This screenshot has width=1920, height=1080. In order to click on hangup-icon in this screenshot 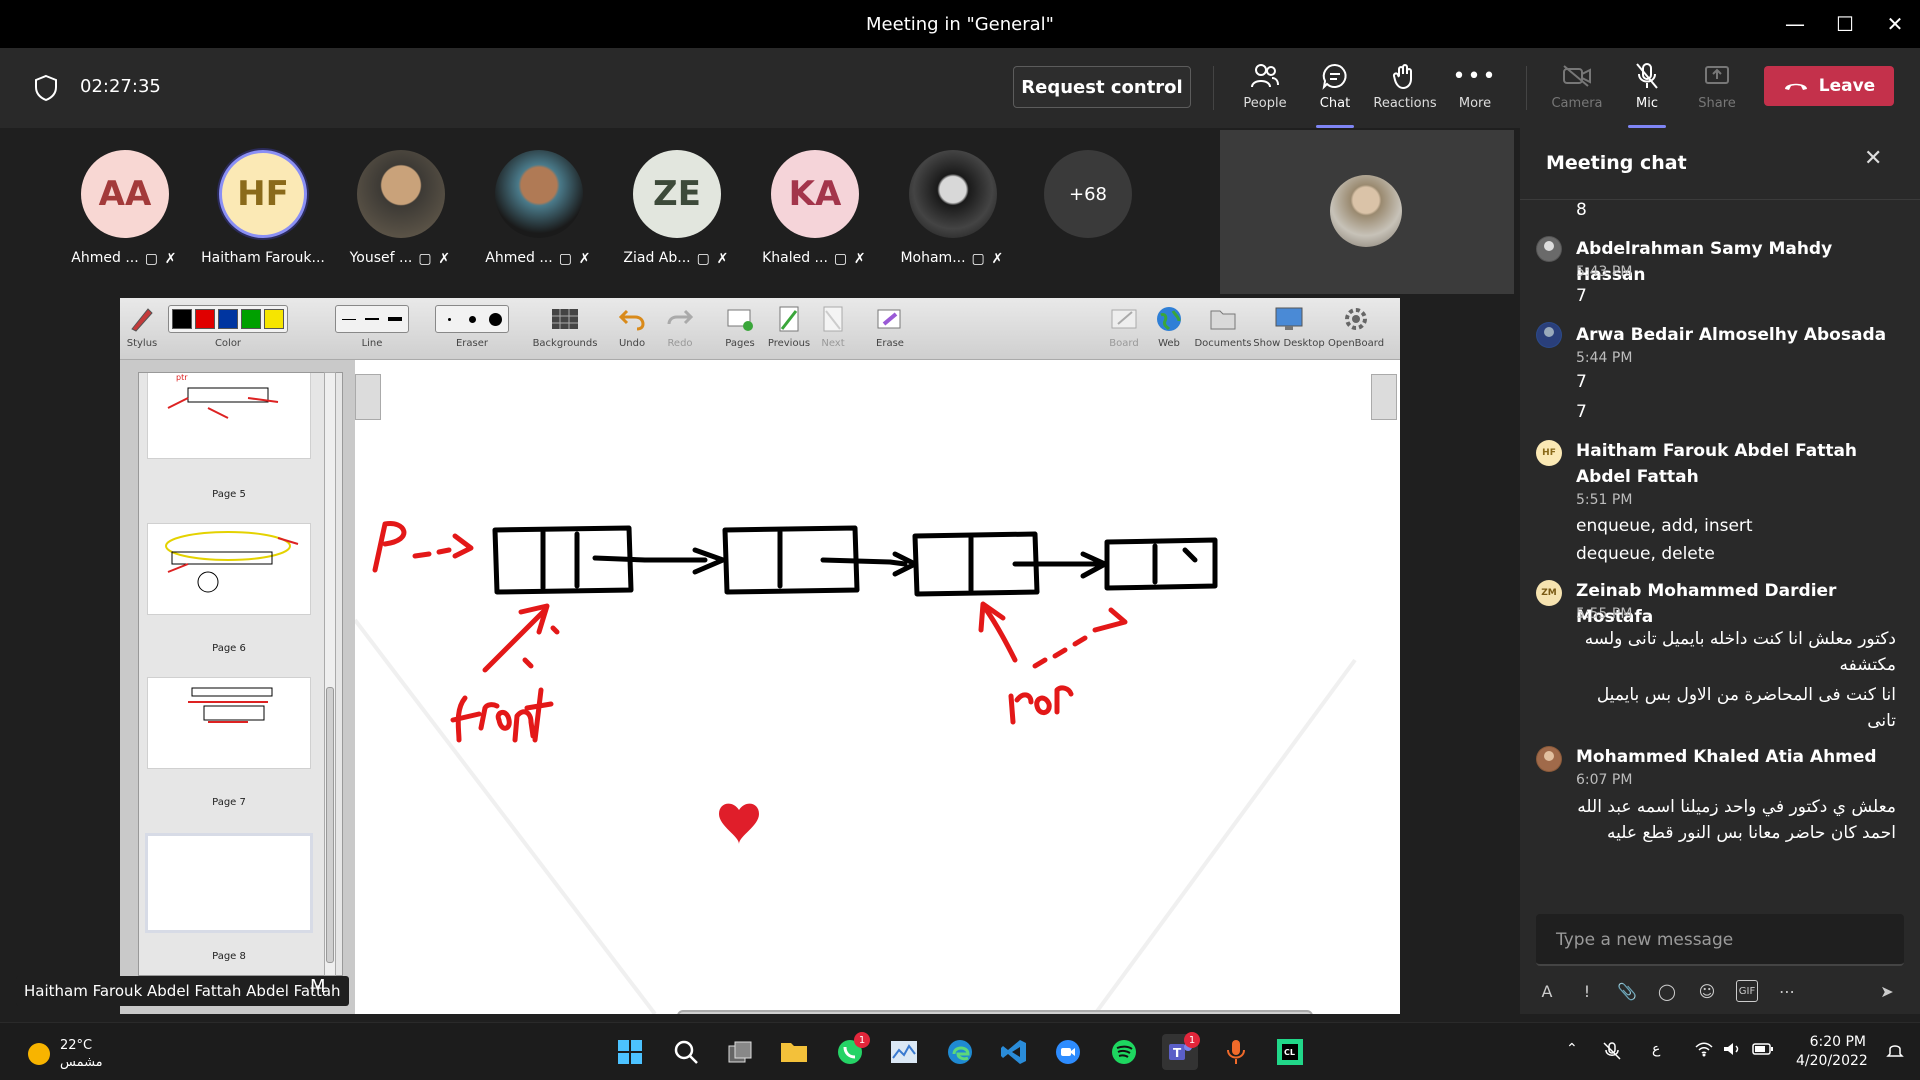, I will do `click(1795, 86)`.